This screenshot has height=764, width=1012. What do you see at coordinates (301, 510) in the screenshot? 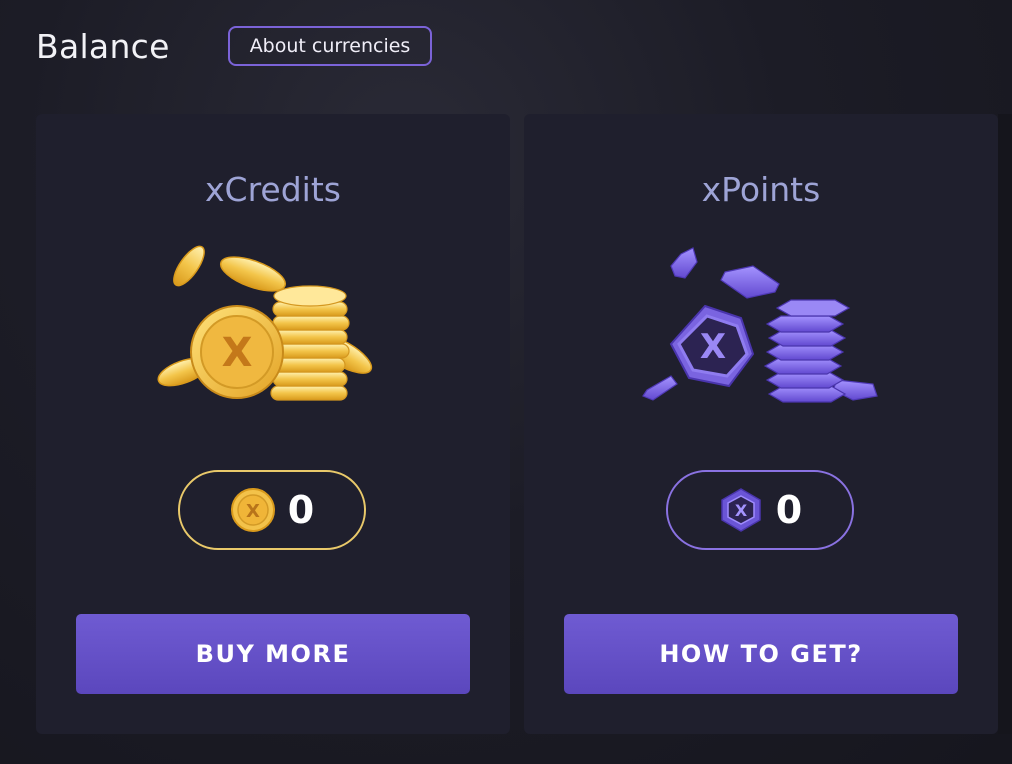
I see `xcredits-amount: 0` at bounding box center [301, 510].